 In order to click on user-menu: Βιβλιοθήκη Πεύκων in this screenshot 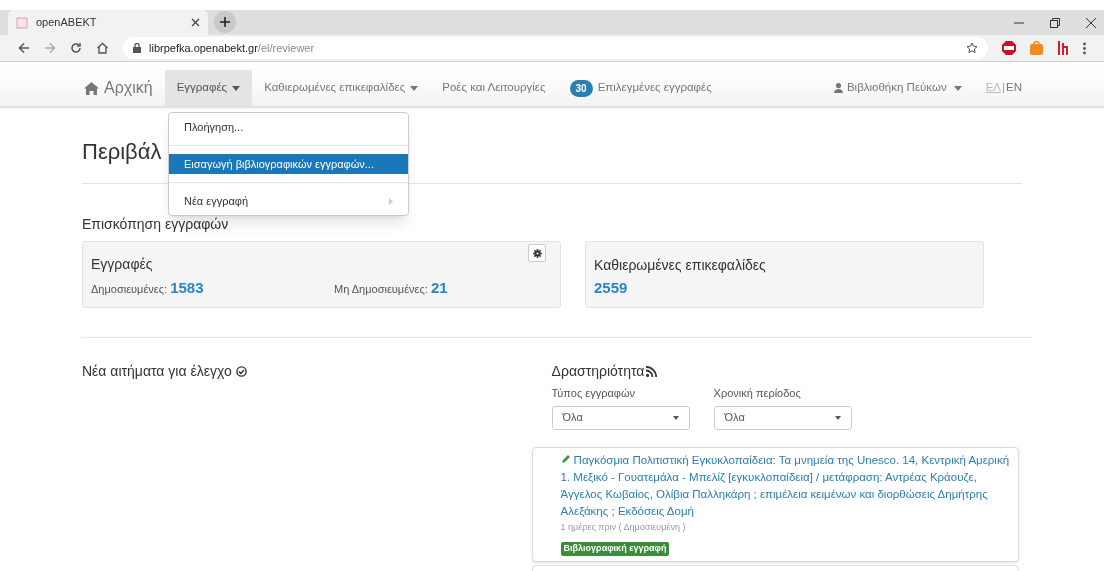, I will do `click(897, 88)`.